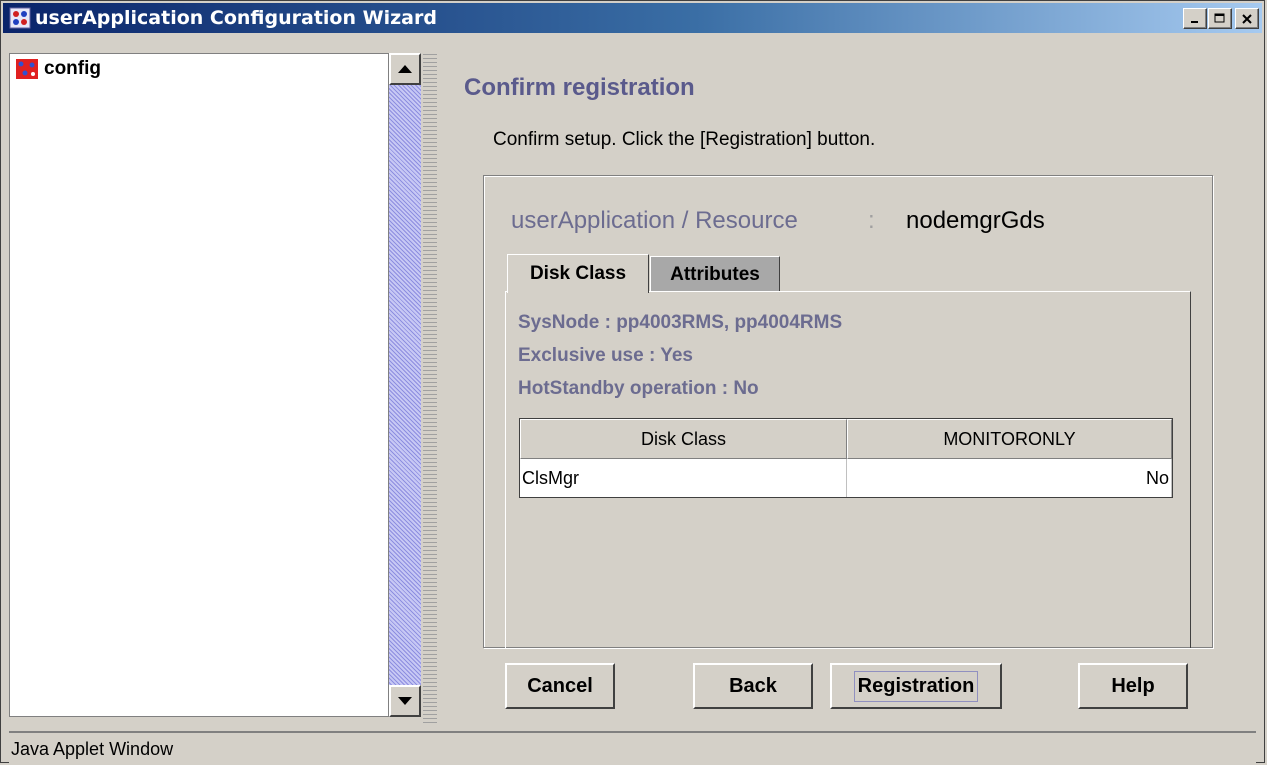 This screenshot has height=765, width=1267. I want to click on table-cell-disk-class: ClsMgr, so click(683, 478).